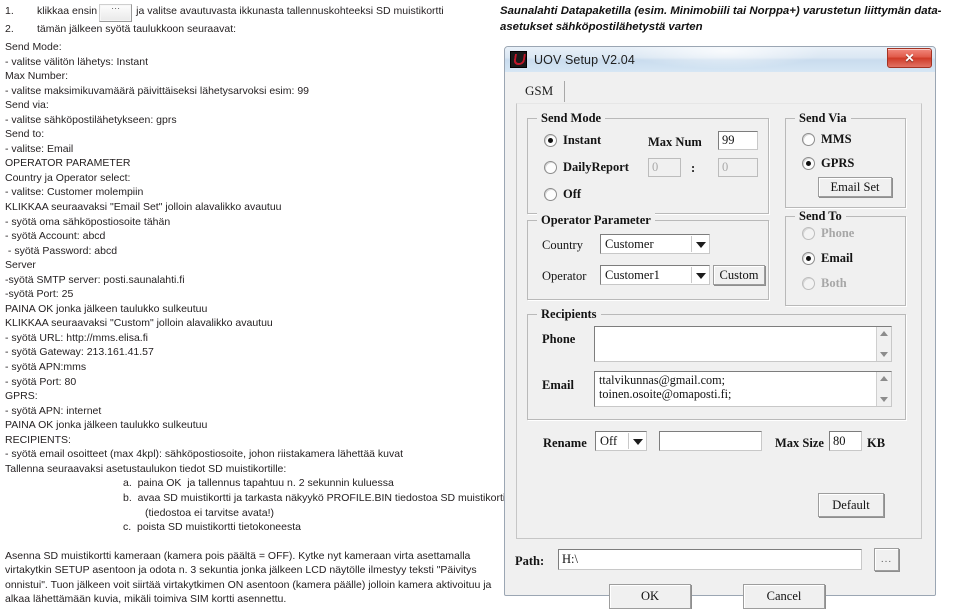  What do you see at coordinates (541, 91) in the screenshot?
I see `tab-gsm: GSM` at bounding box center [541, 91].